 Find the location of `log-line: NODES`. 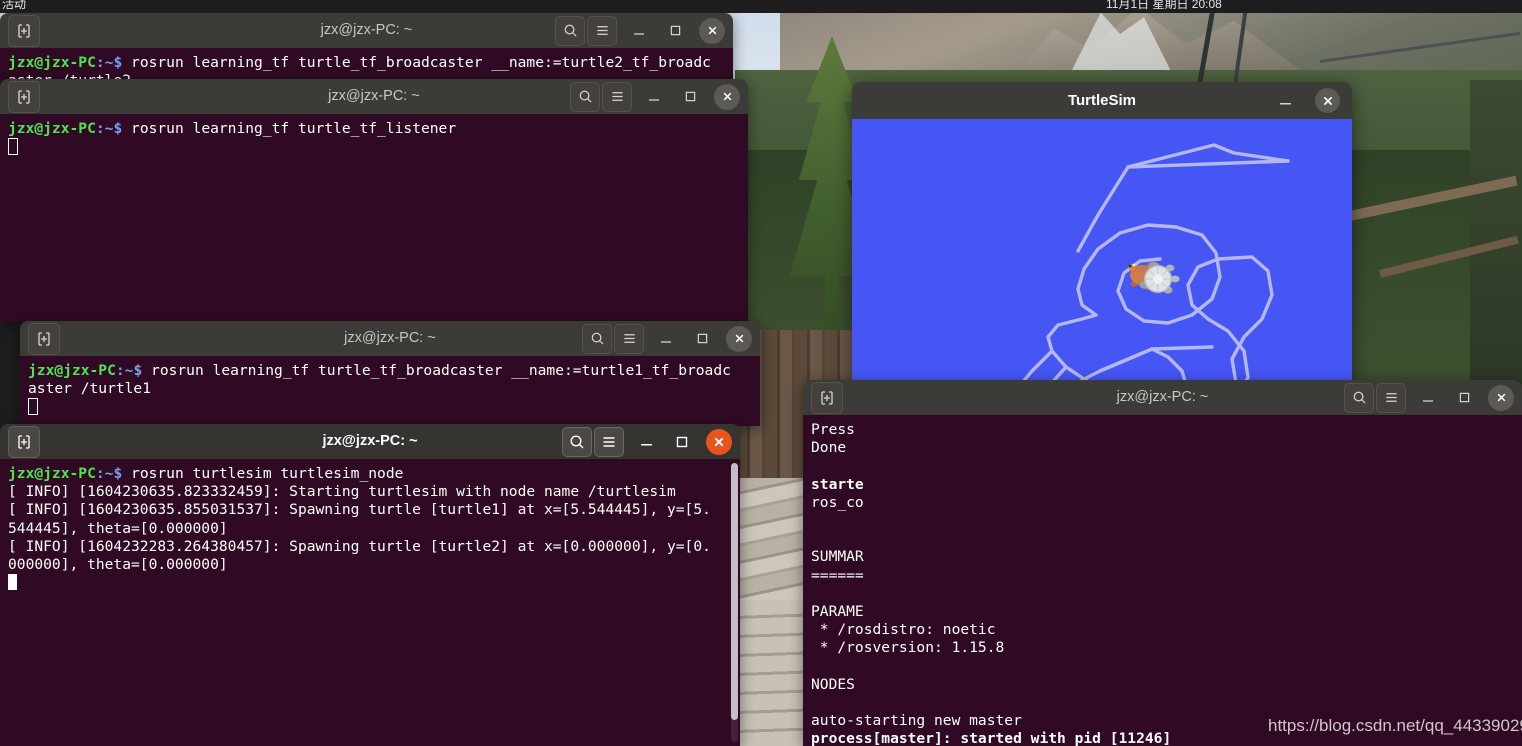

log-line: NODES is located at coordinates (833, 684).